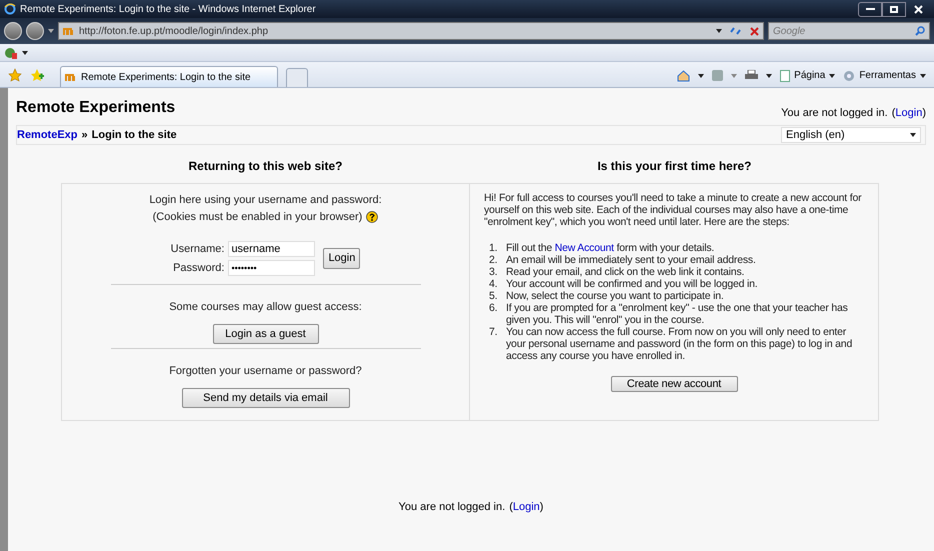  I want to click on minimize-button, so click(870, 9).